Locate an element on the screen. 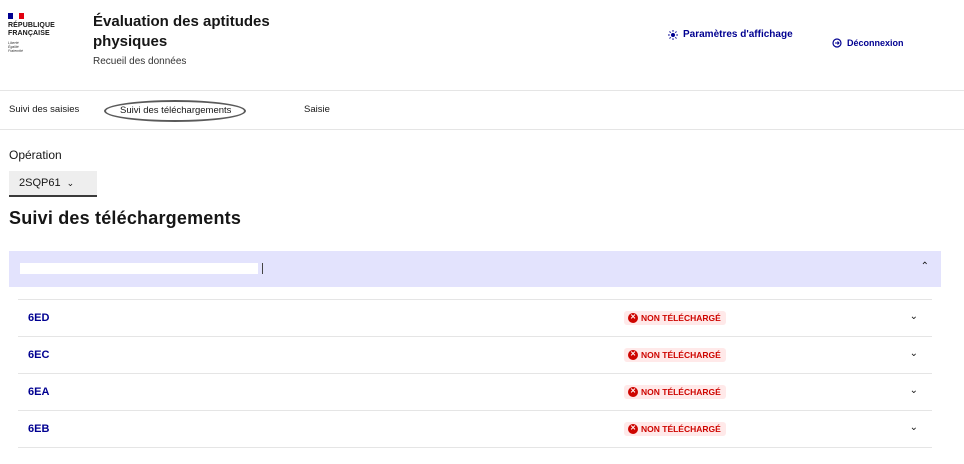 Image resolution: width=964 pixels, height=464 pixels. list-item: 6EA ✕ NON TÉLÉCHARGÉ ⌄ is located at coordinates (475, 391).